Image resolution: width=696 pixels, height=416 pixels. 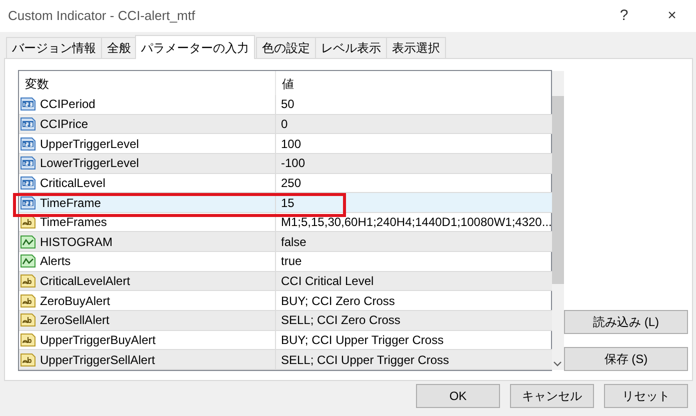 I want to click on parameter-row: HISTOGRAM false, so click(x=285, y=242).